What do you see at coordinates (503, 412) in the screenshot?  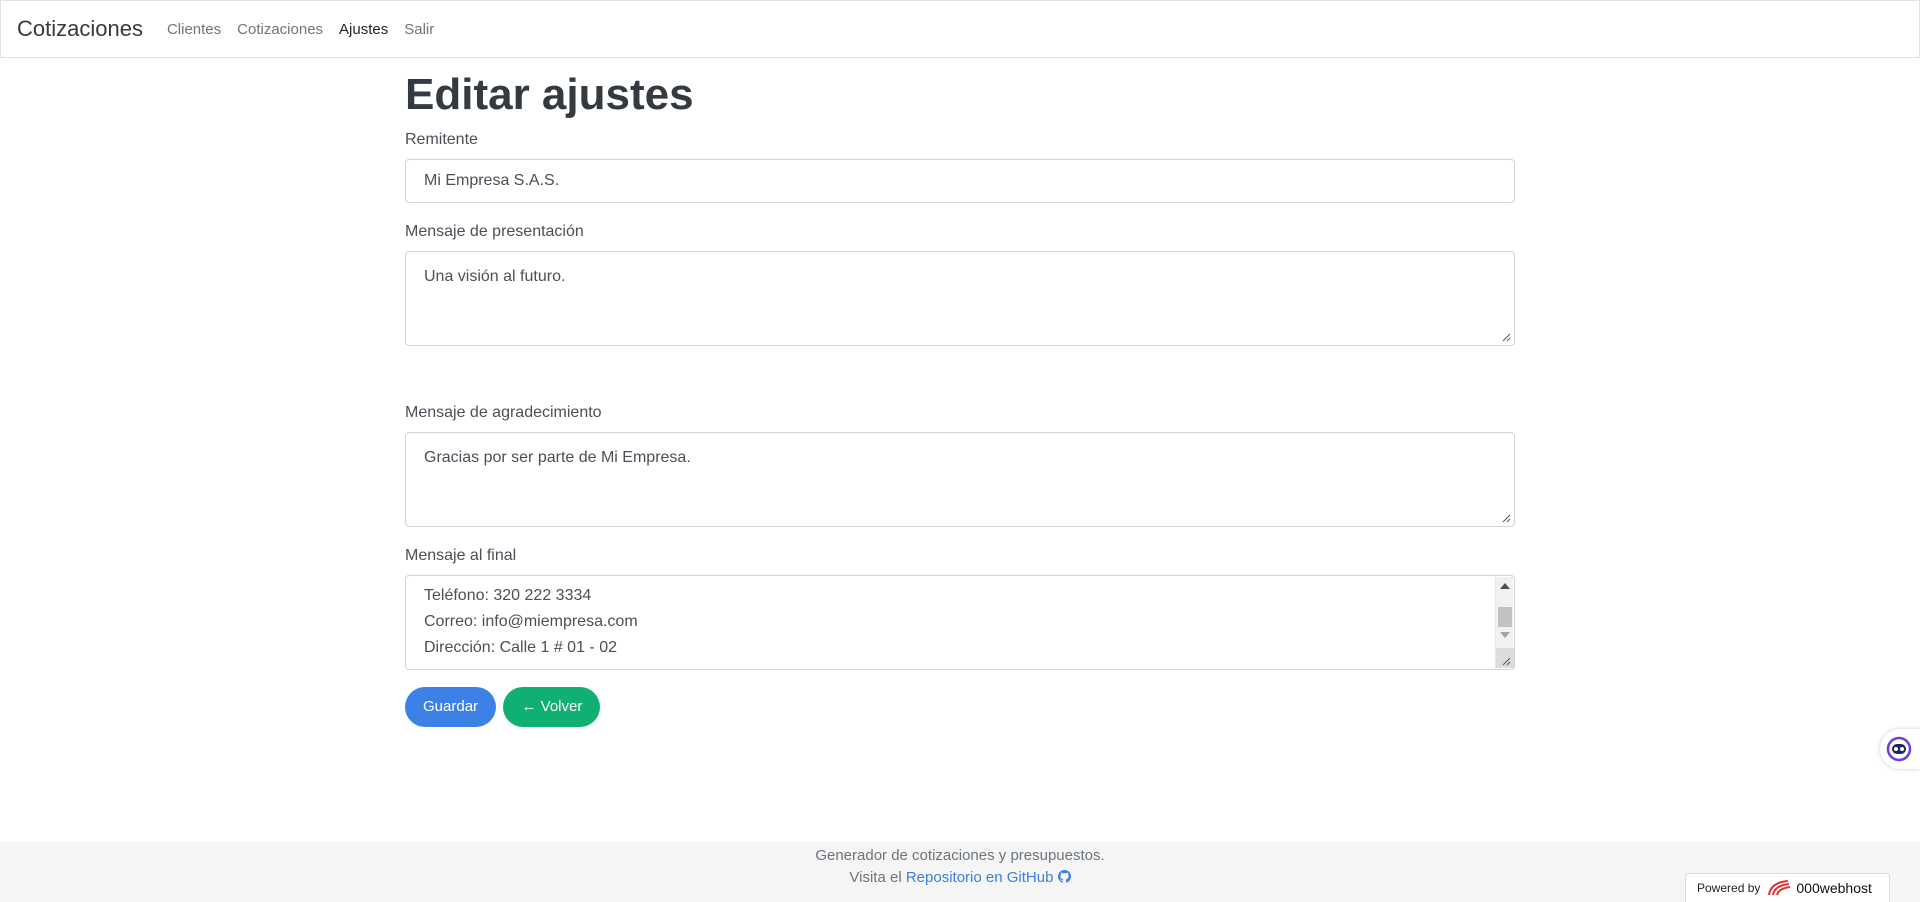 I see `agradecimiento-label: Mensaje de agradecimiento` at bounding box center [503, 412].